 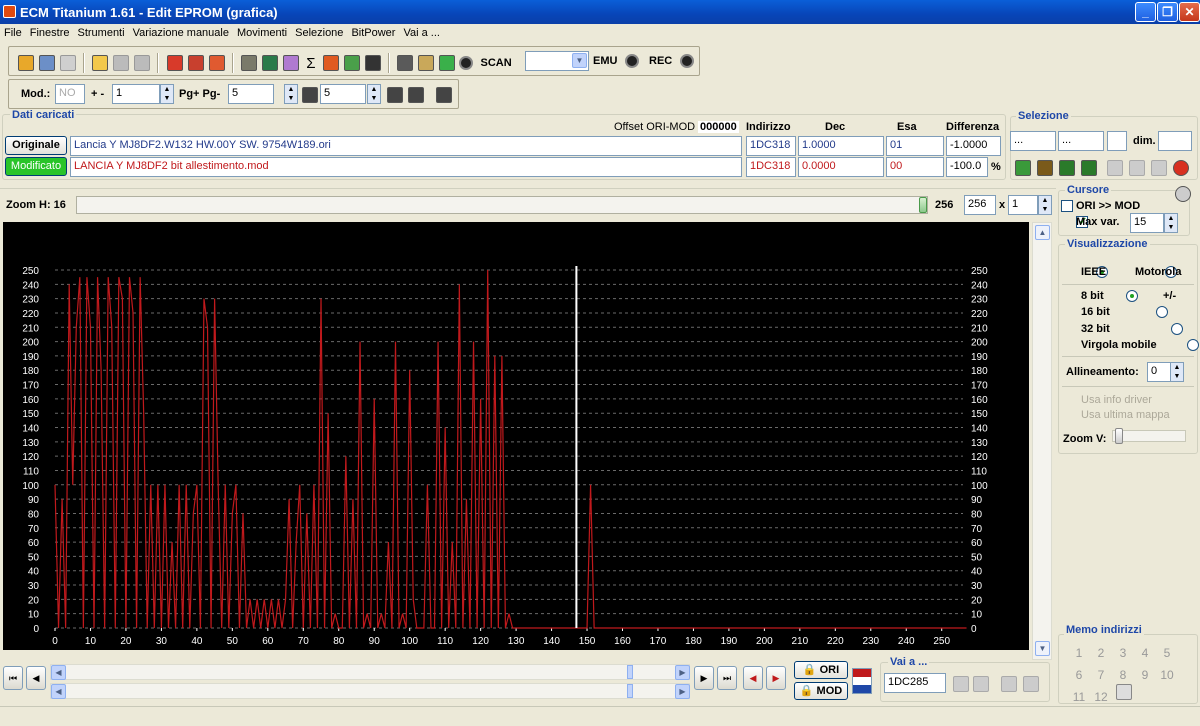 What do you see at coordinates (1089, 168) in the screenshot?
I see `select-end-icon` at bounding box center [1089, 168].